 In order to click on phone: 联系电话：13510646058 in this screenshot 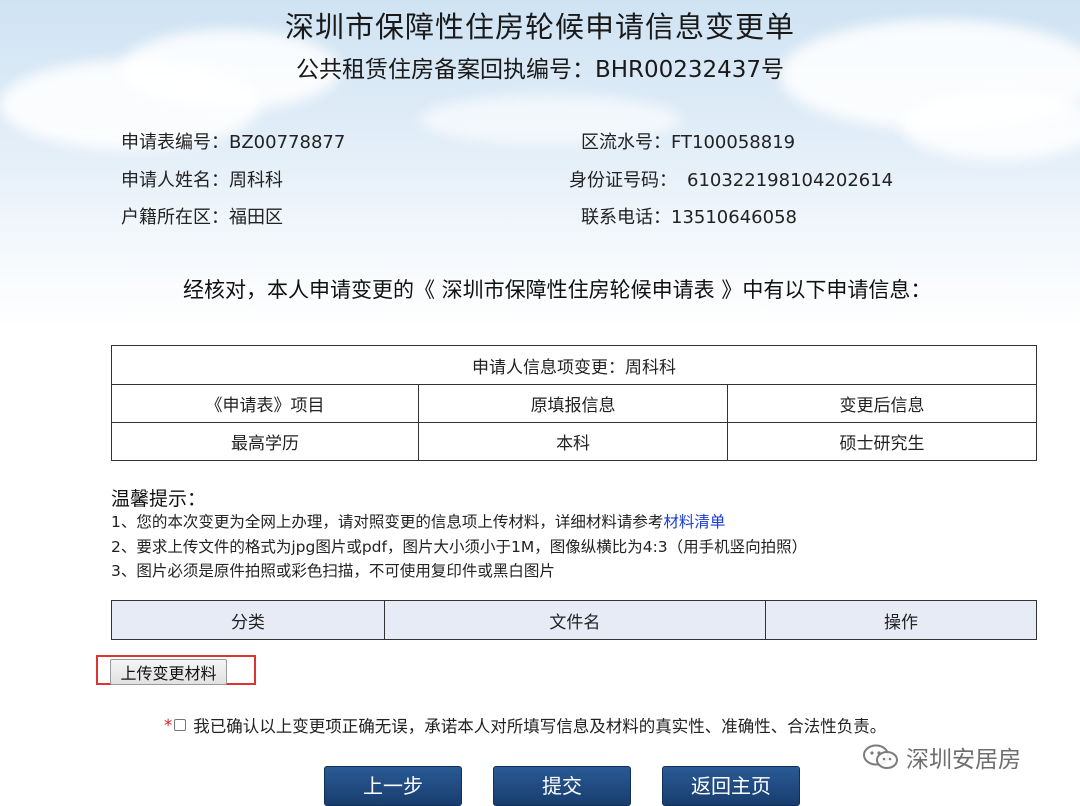, I will do `click(689, 216)`.